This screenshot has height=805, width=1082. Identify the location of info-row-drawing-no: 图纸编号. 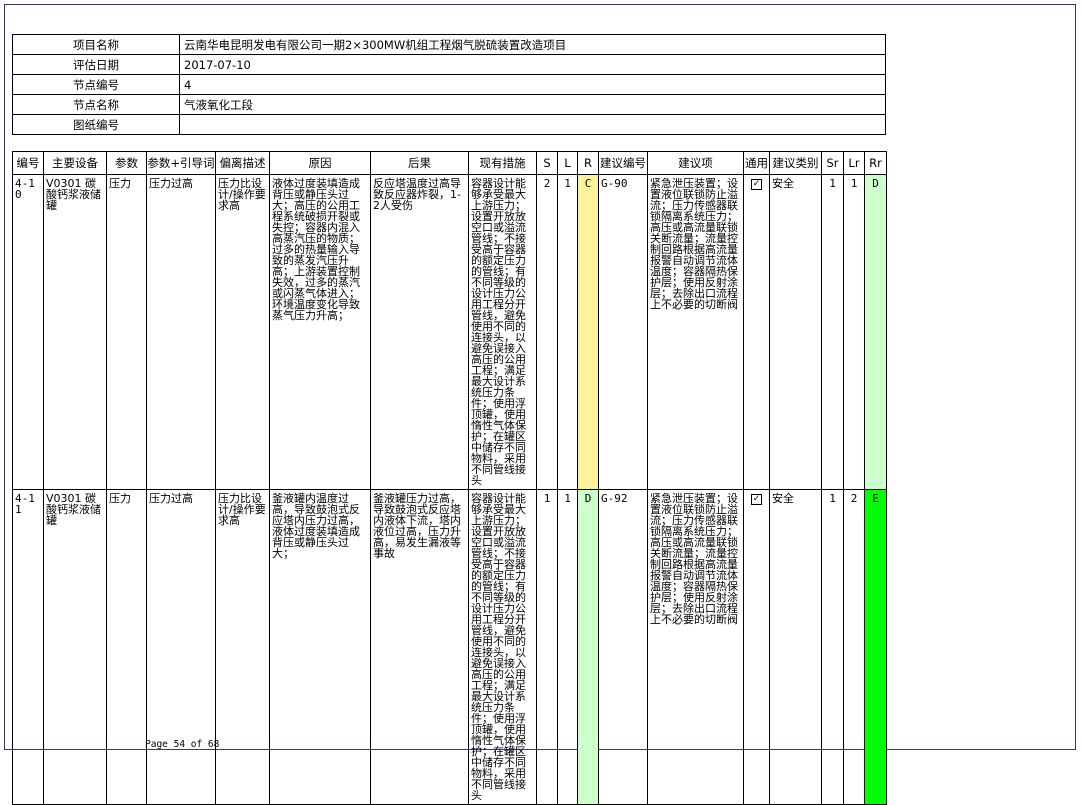
(449, 124).